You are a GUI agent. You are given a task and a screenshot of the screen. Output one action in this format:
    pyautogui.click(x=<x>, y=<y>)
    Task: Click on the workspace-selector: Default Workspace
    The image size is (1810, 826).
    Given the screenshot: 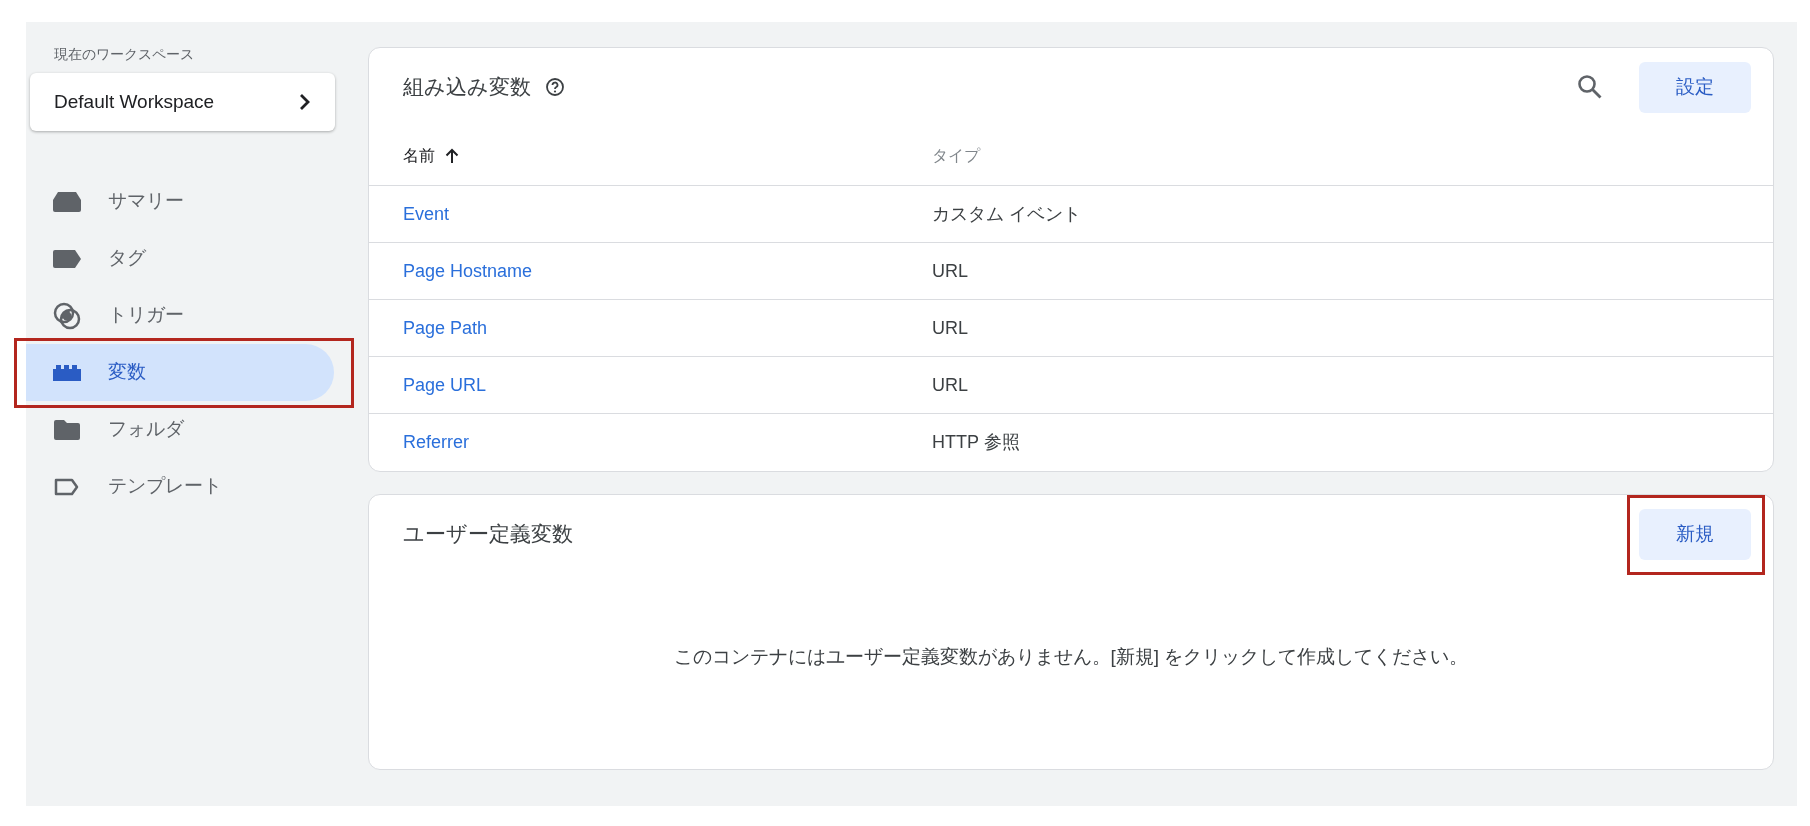 What is the action you would take?
    pyautogui.click(x=182, y=102)
    